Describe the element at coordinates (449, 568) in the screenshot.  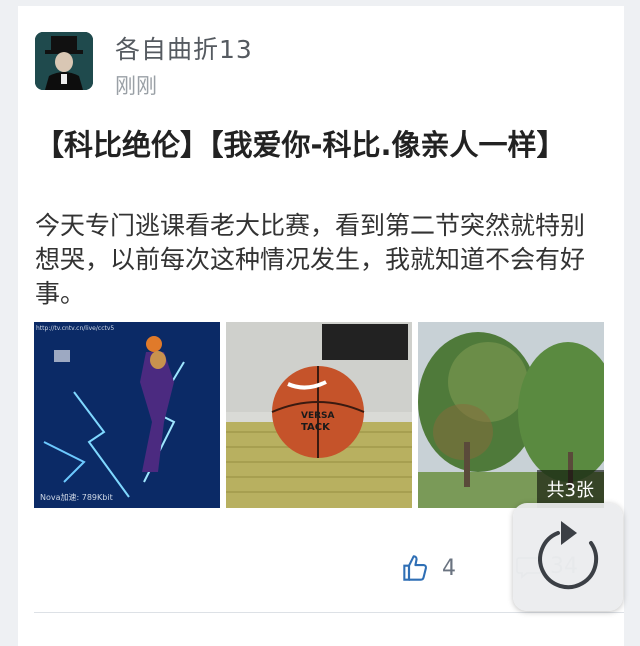
I see `like-count: 4` at that location.